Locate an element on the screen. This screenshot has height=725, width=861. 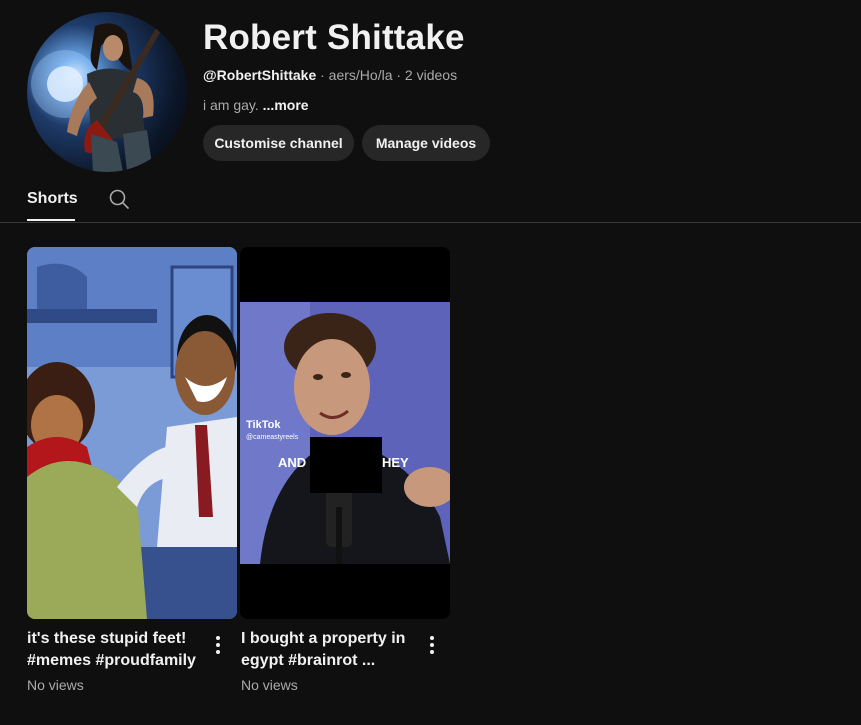
channel-avatar is located at coordinates (107, 92).